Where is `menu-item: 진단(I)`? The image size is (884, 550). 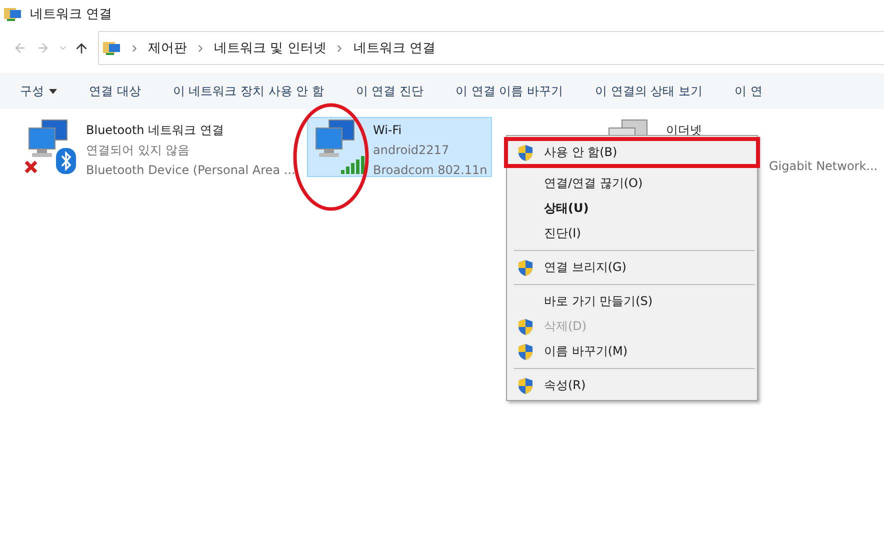 menu-item: 진단(I) is located at coordinates (632, 233).